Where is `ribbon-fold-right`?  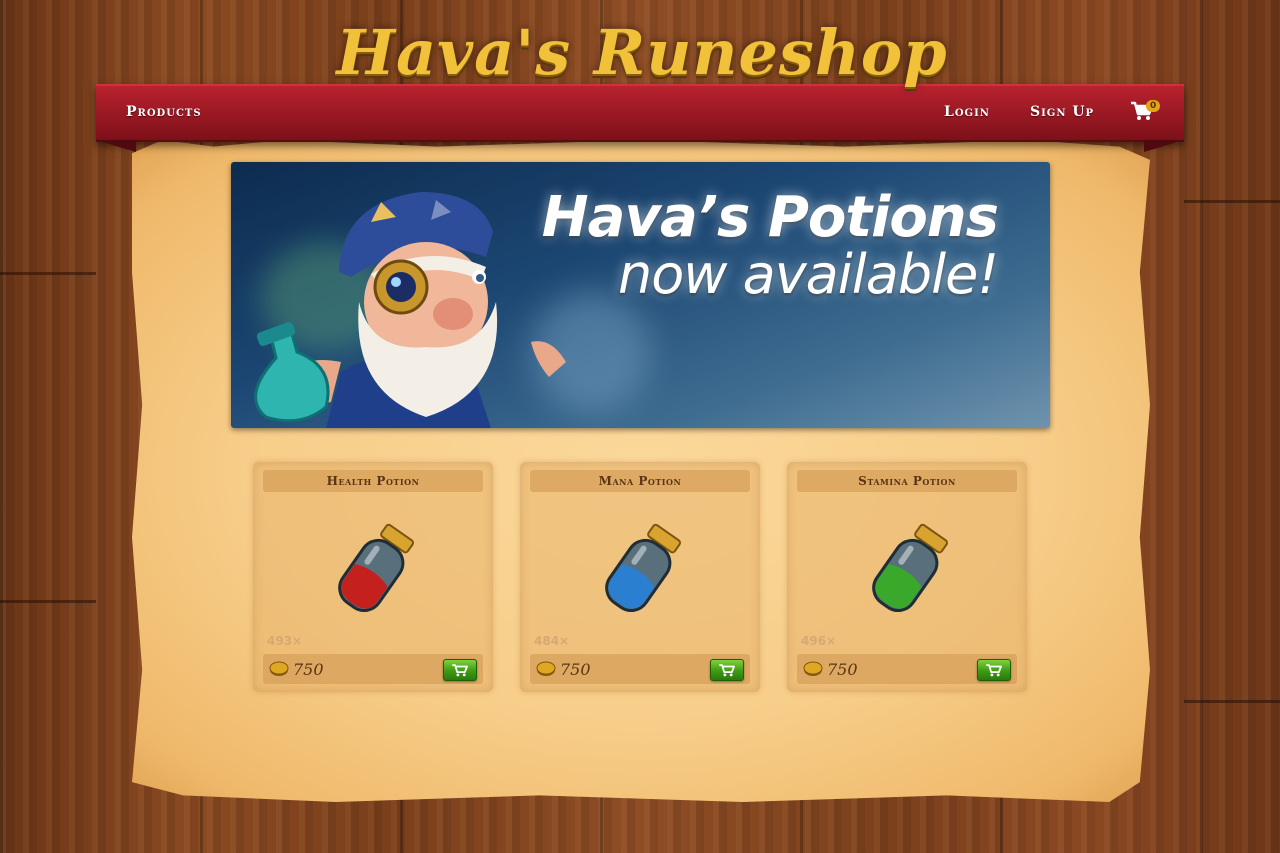 ribbon-fold-right is located at coordinates (1164, 146).